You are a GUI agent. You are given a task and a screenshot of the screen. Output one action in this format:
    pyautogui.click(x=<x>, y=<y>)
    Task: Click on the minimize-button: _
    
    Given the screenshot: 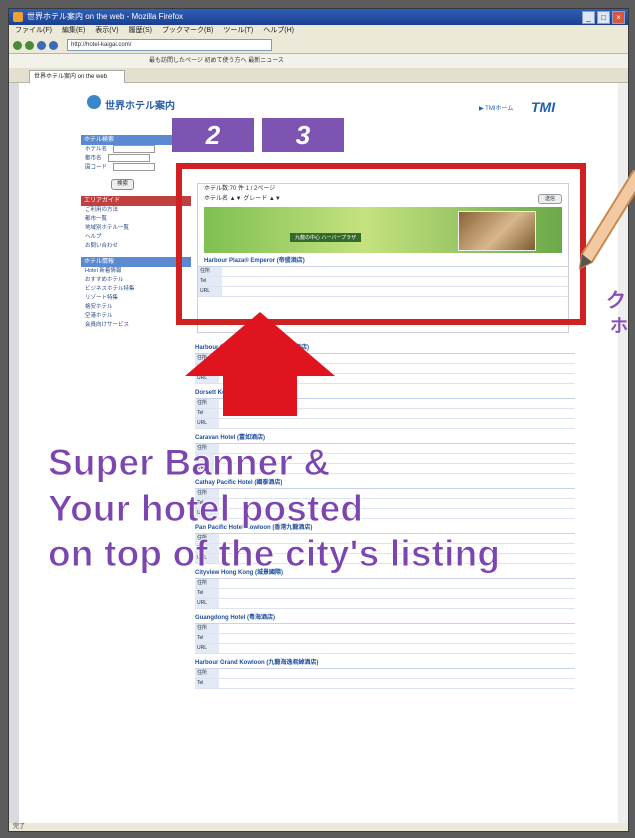 What is the action you would take?
    pyautogui.click(x=588, y=17)
    